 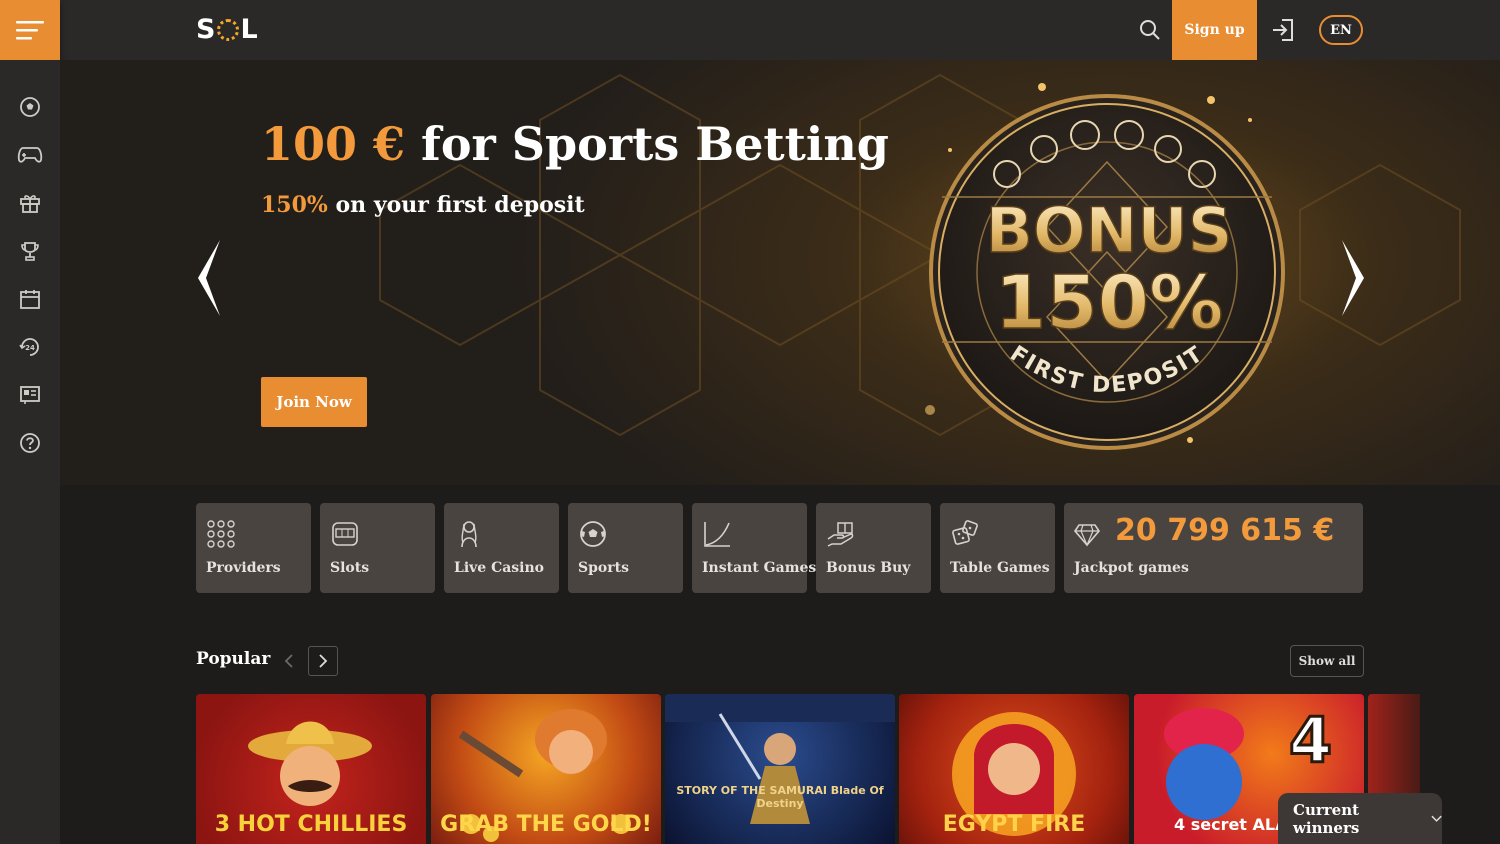 I want to click on login-icon, so click(x=1283, y=30).